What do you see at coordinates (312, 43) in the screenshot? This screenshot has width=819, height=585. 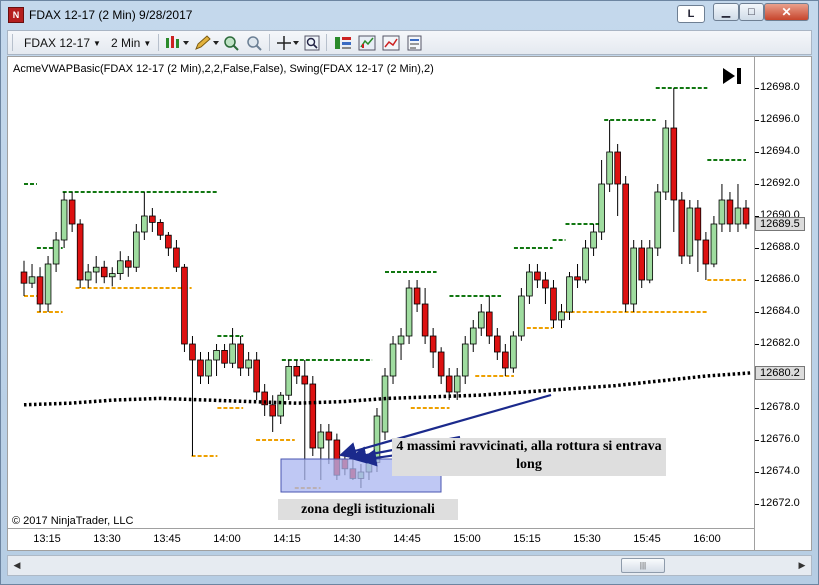 I see `magnify-icon` at bounding box center [312, 43].